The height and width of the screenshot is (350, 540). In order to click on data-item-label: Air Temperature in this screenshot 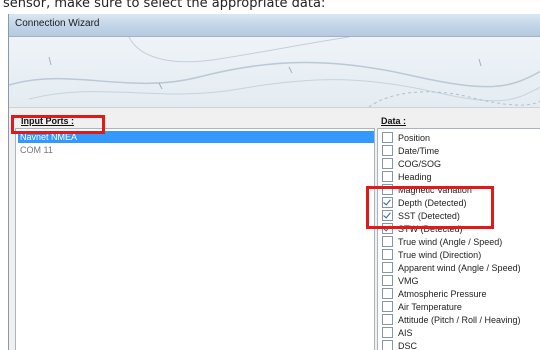, I will do `click(430, 306)`.